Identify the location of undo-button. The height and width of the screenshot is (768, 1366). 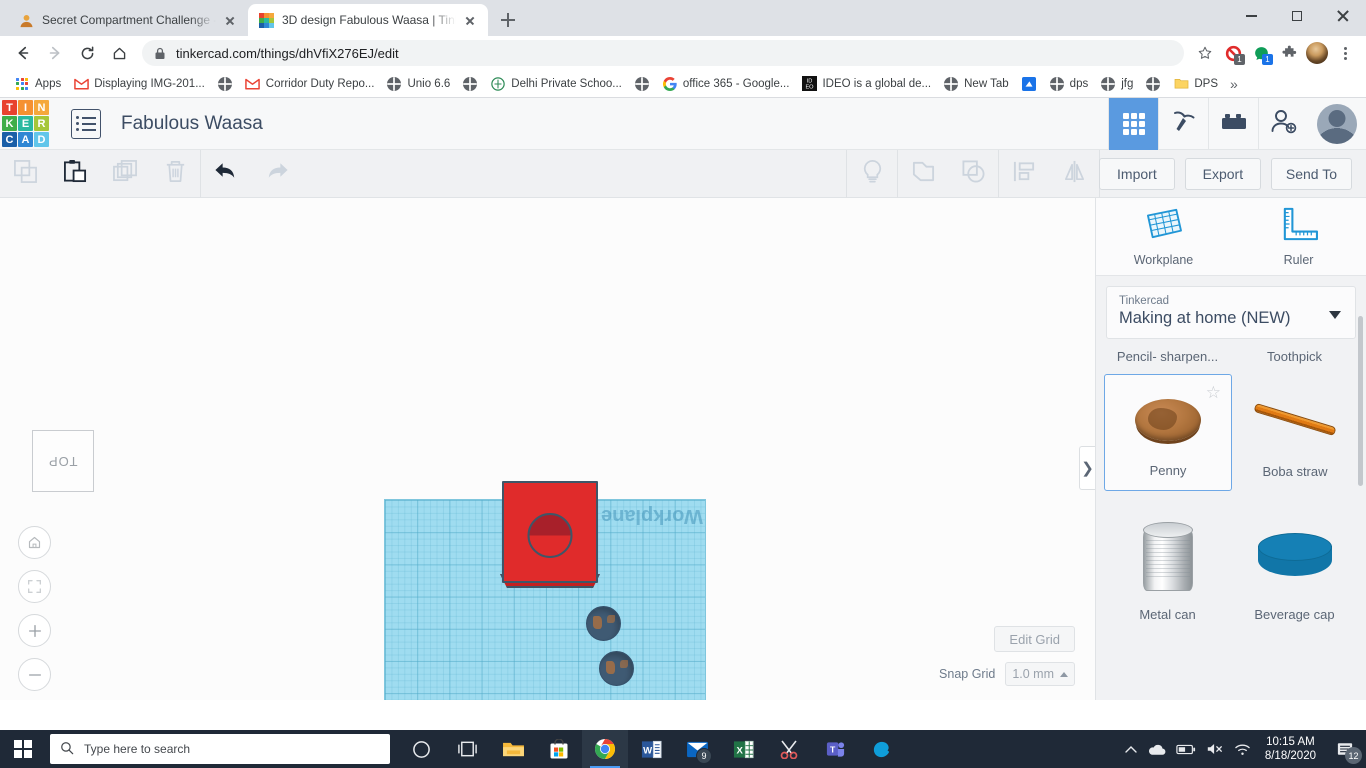
(226, 174).